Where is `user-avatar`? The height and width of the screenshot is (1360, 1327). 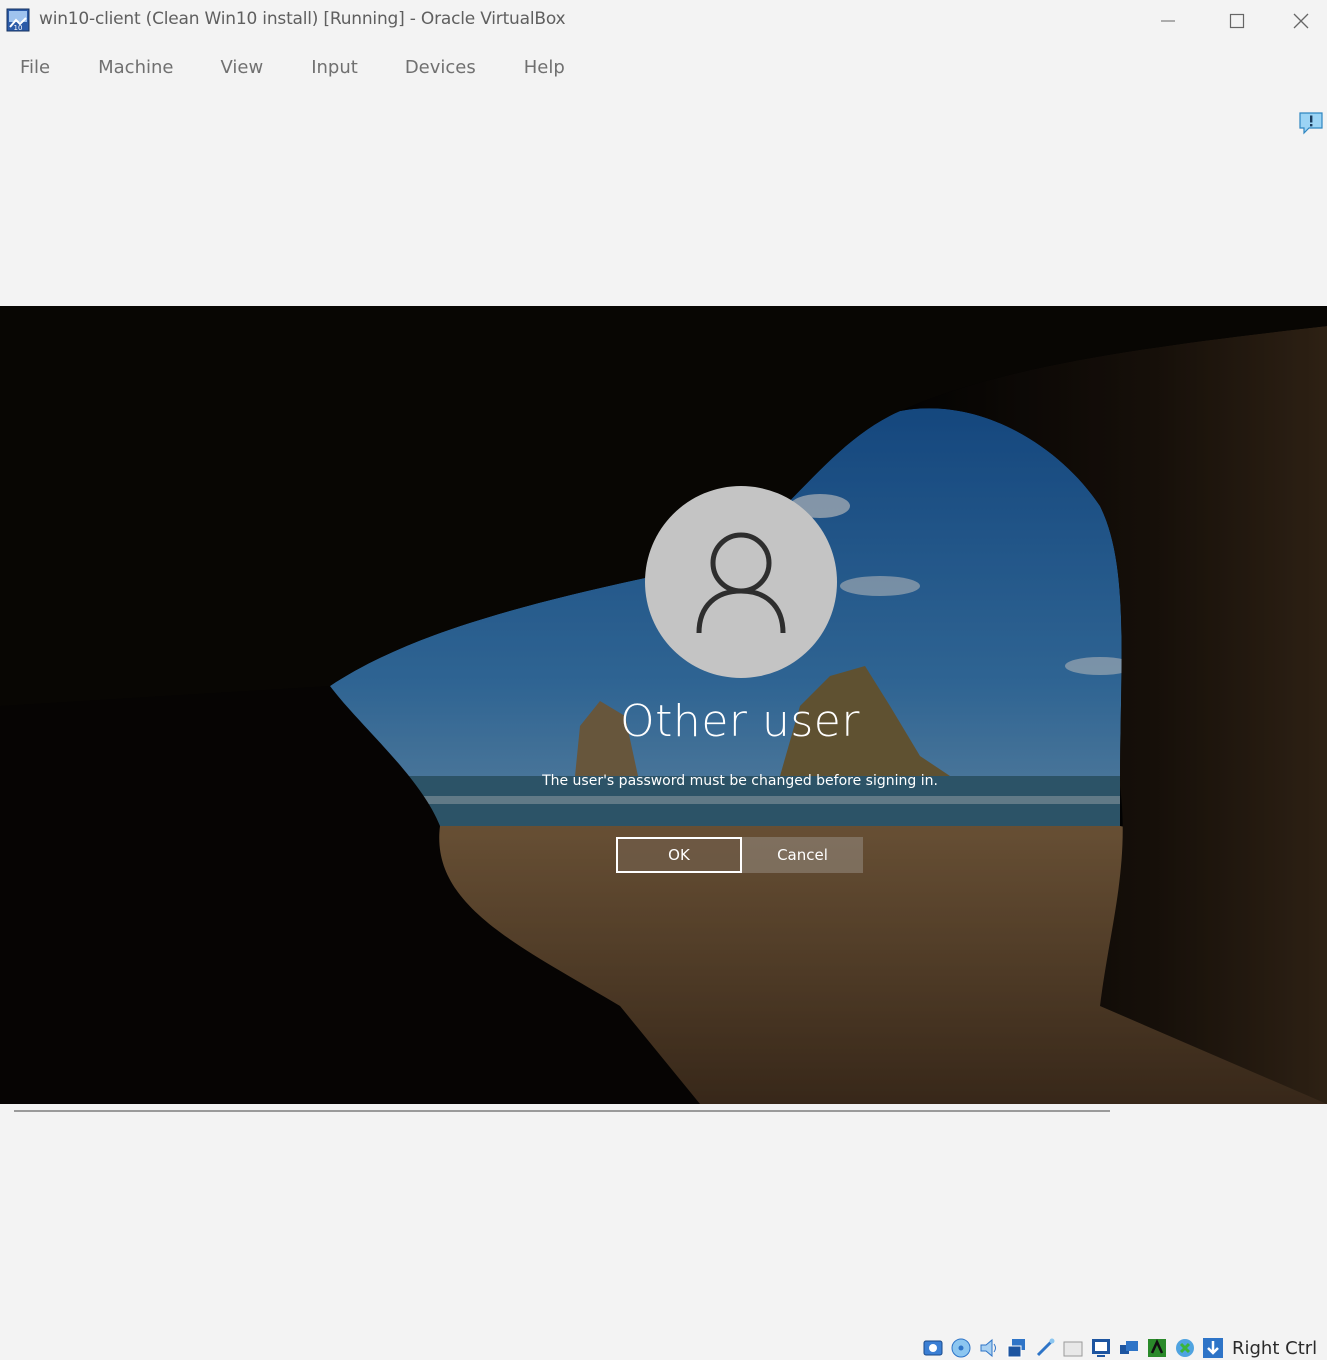
user-avatar is located at coordinates (741, 582).